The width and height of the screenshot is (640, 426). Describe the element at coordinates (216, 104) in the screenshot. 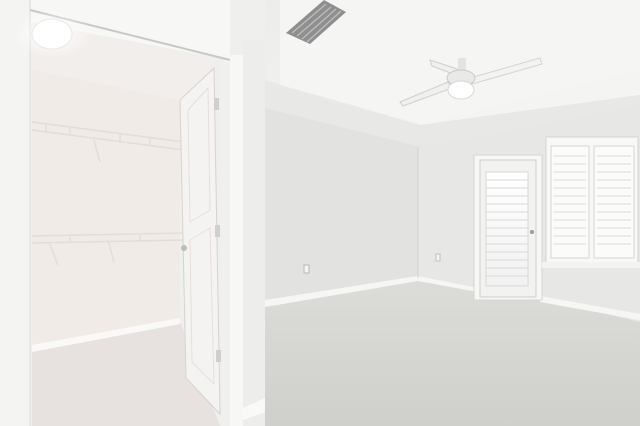

I see `door-hinge-top` at that location.